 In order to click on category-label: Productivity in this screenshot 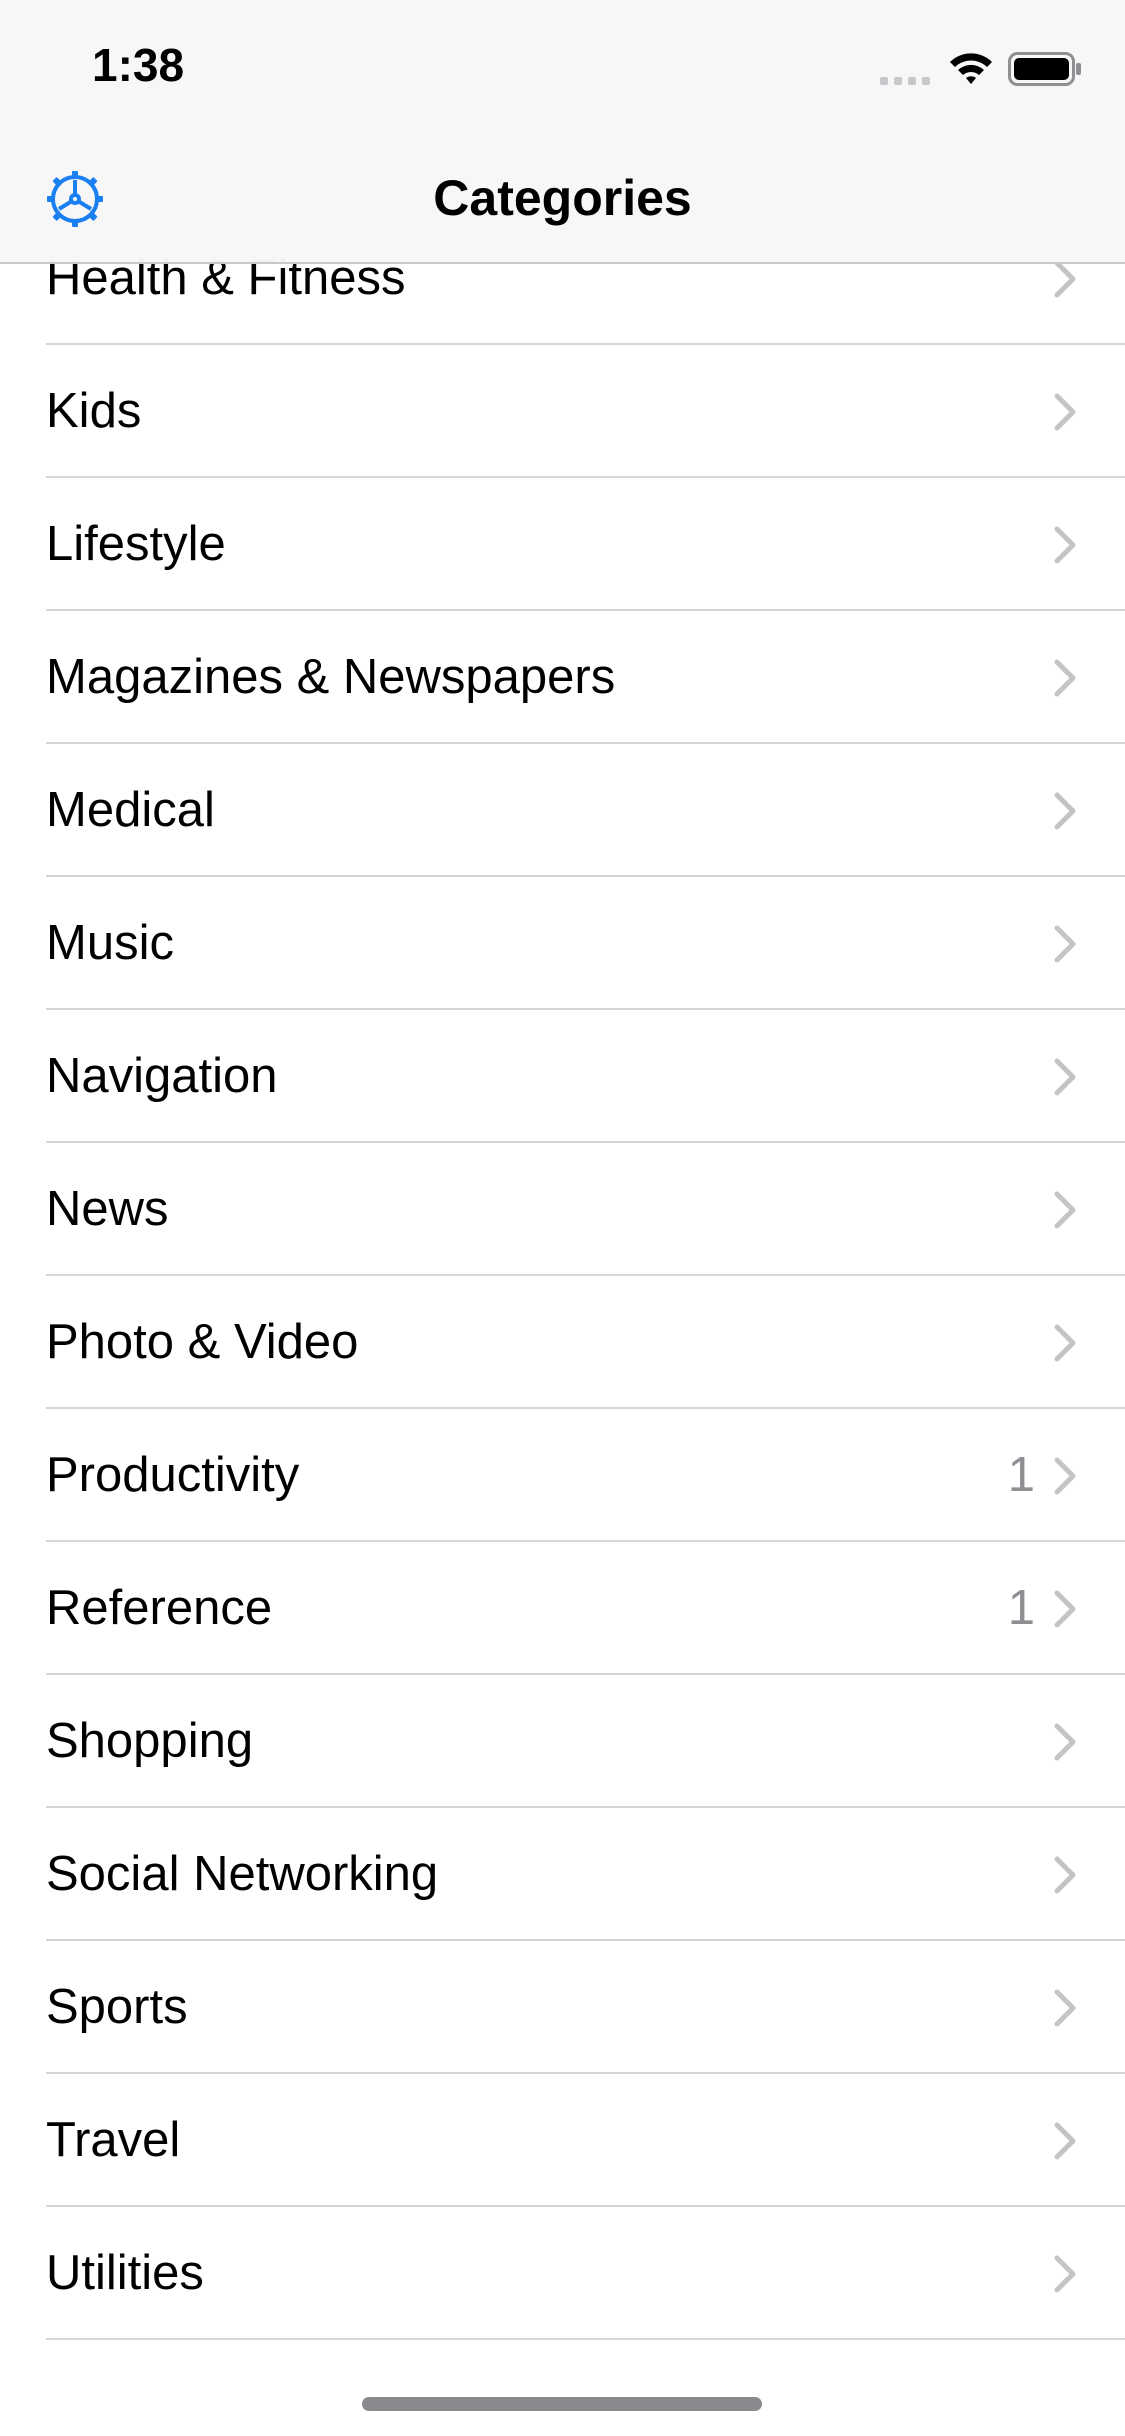, I will do `click(173, 1475)`.